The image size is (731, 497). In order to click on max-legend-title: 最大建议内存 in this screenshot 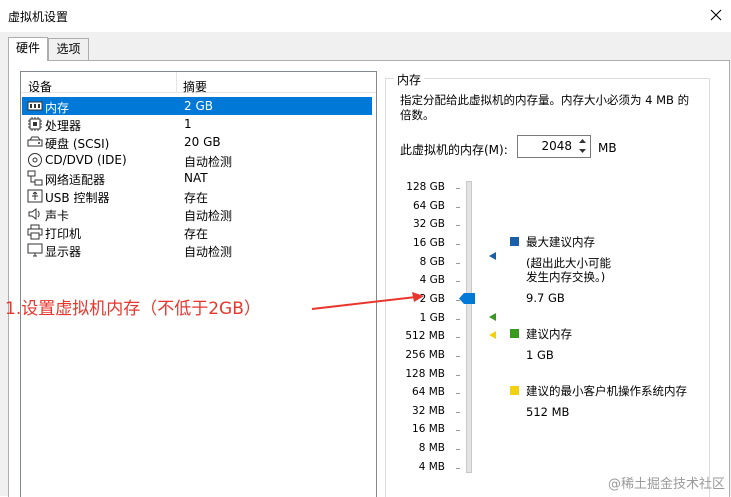, I will do `click(560, 242)`.